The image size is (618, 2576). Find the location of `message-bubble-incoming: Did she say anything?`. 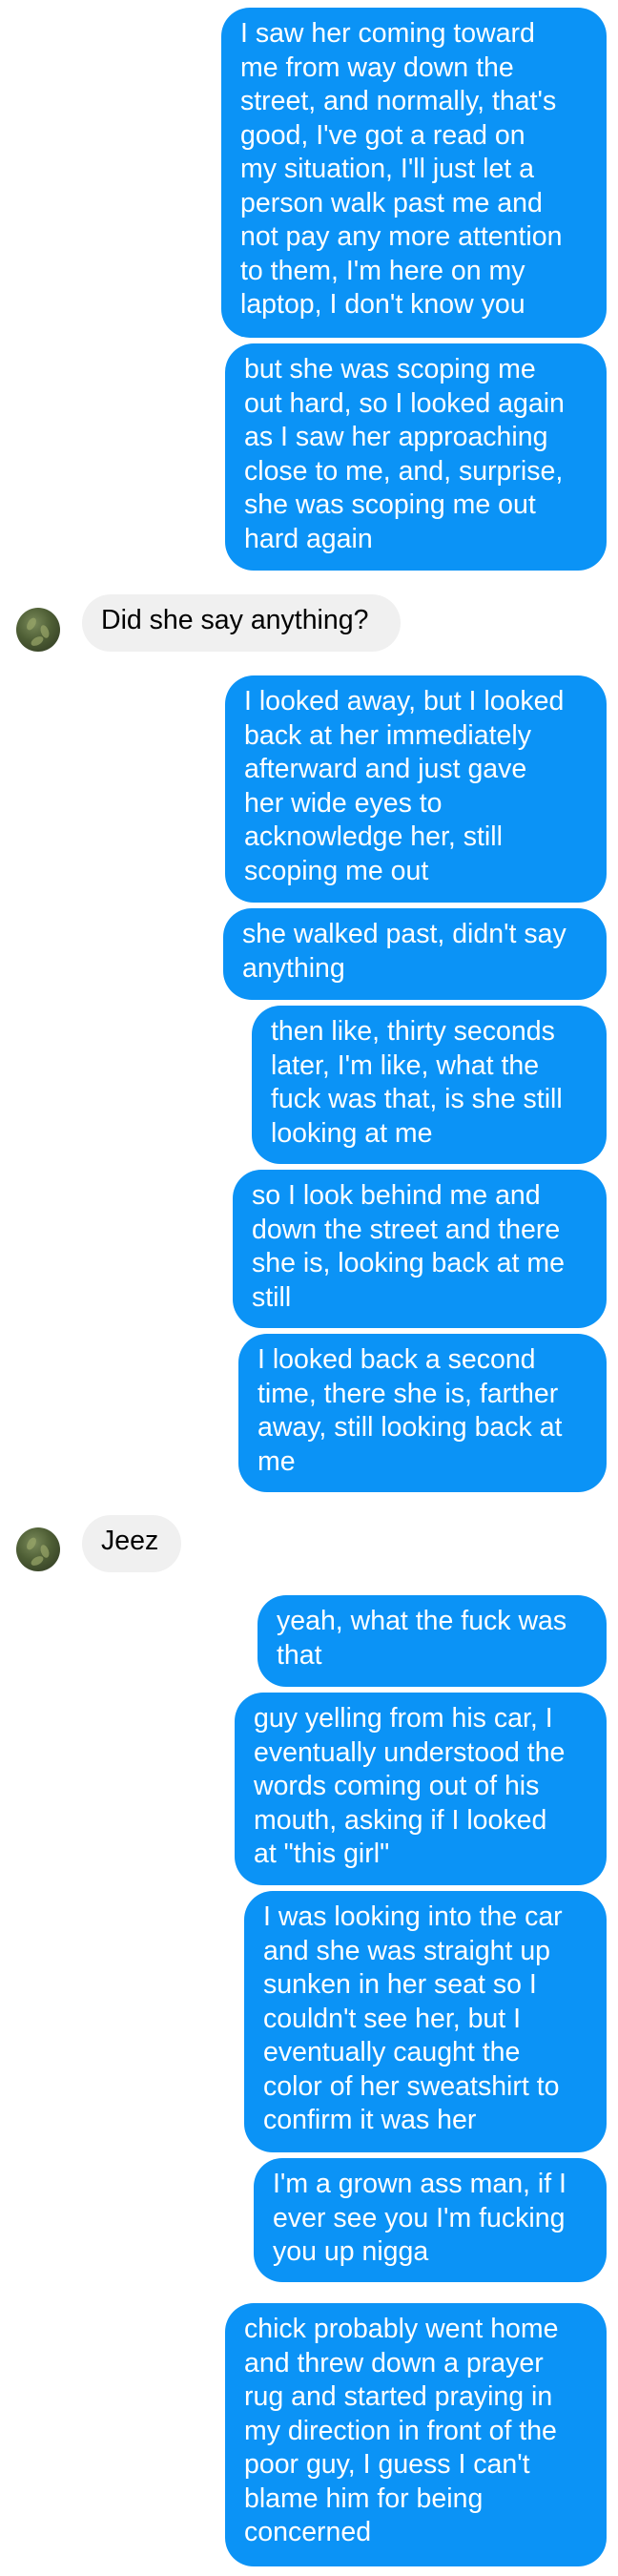

message-bubble-incoming: Did she say anything? is located at coordinates (241, 623).